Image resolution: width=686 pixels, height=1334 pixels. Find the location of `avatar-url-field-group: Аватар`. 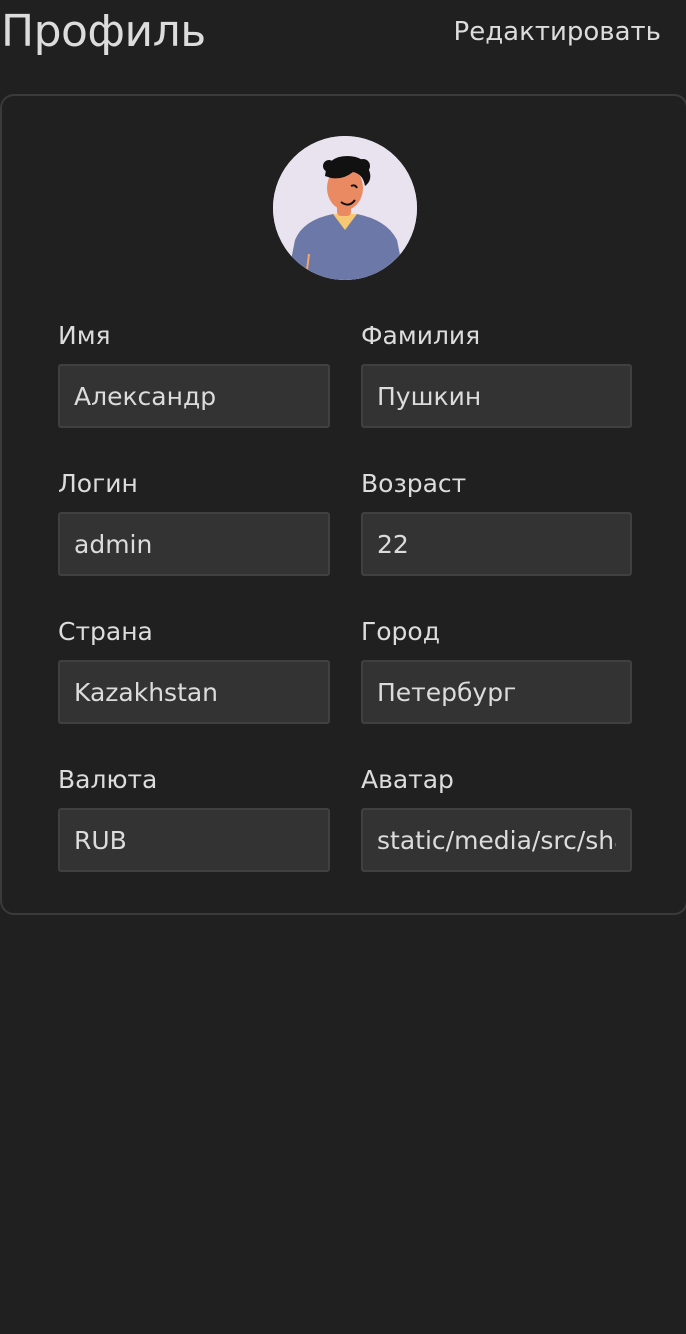

avatar-url-field-group: Аватар is located at coordinates (496, 818).